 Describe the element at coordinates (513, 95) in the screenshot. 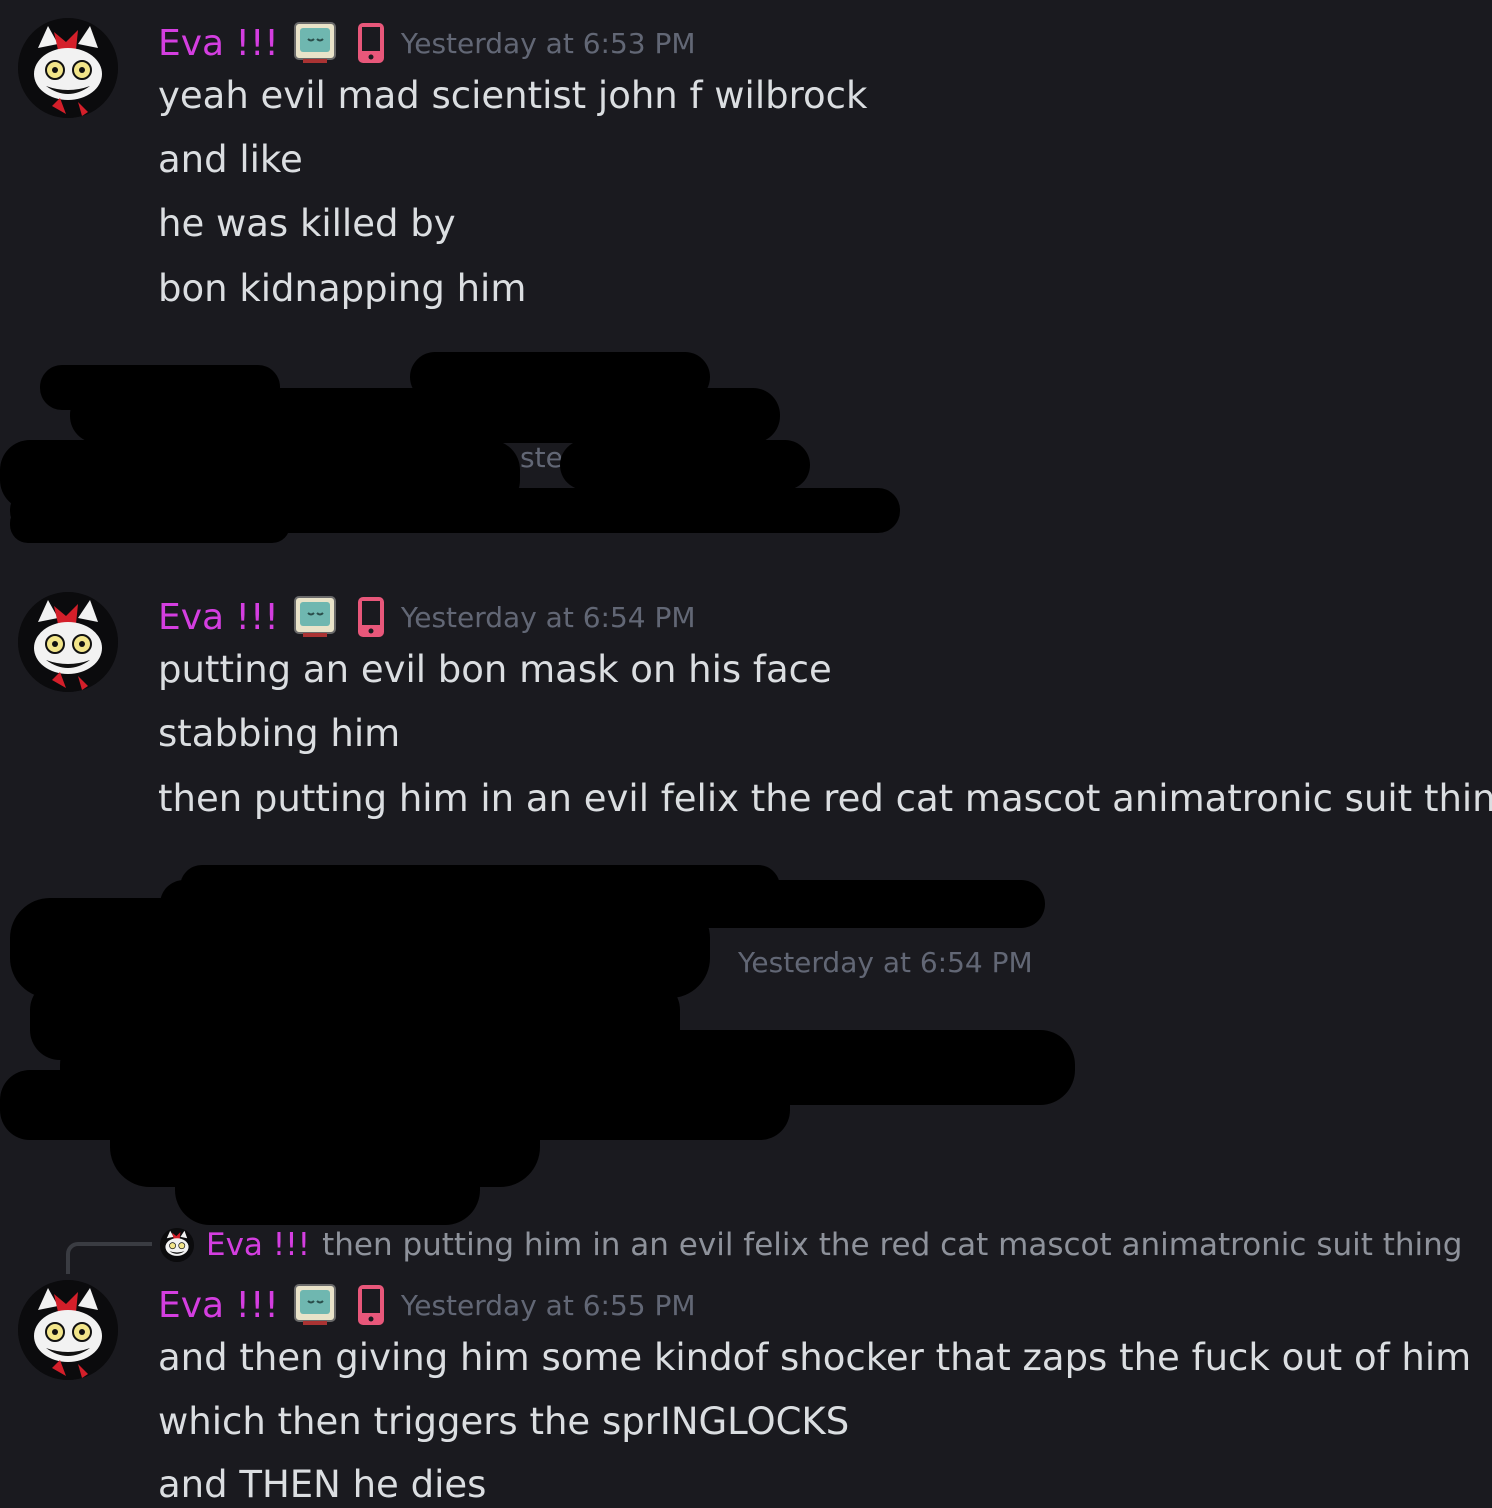

I see `message-line: yeah evil mad scientist john f wilbrock` at that location.